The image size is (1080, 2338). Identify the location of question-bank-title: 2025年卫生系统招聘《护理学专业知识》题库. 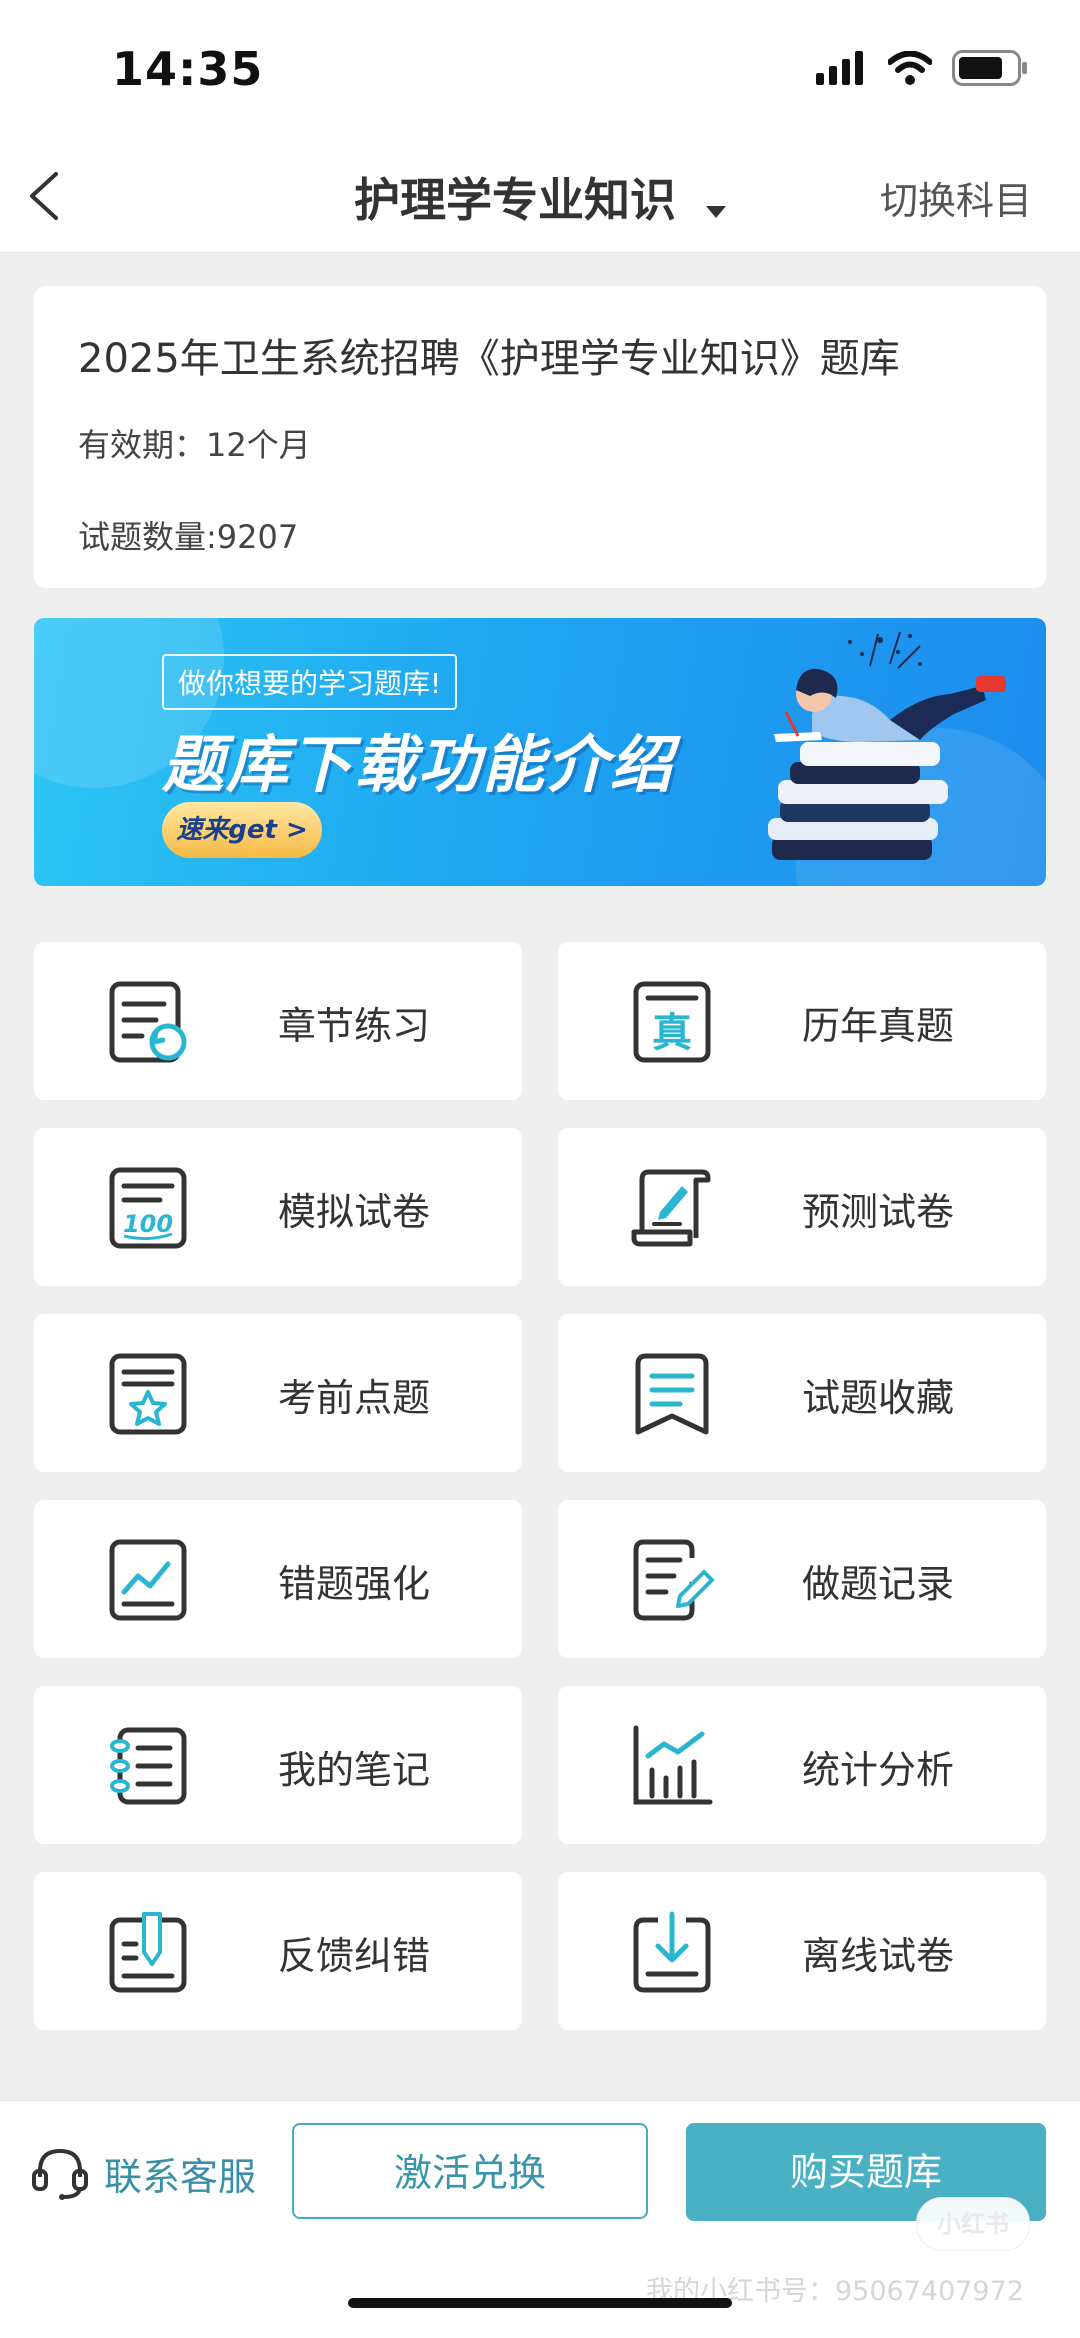
(489, 359).